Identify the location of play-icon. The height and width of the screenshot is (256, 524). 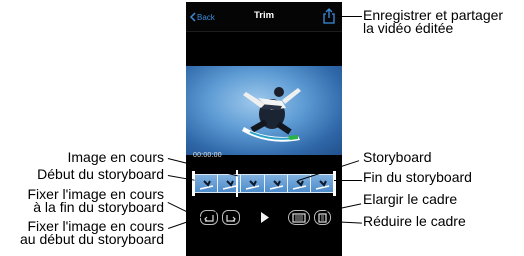
(265, 217).